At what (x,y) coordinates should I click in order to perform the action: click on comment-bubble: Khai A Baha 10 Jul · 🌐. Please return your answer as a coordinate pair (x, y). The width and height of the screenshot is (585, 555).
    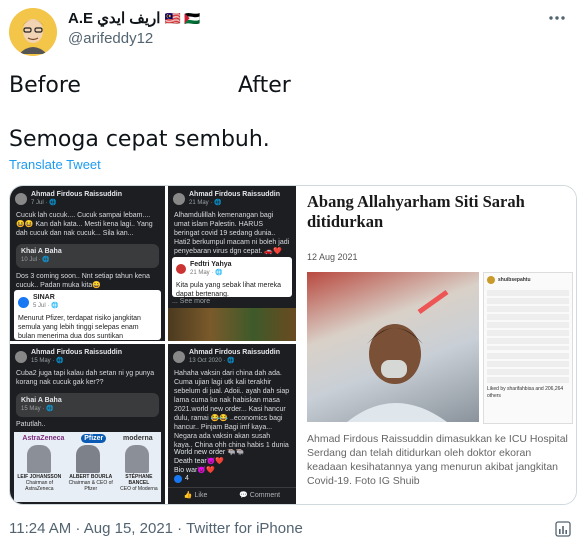
    Looking at the image, I should click on (87, 256).